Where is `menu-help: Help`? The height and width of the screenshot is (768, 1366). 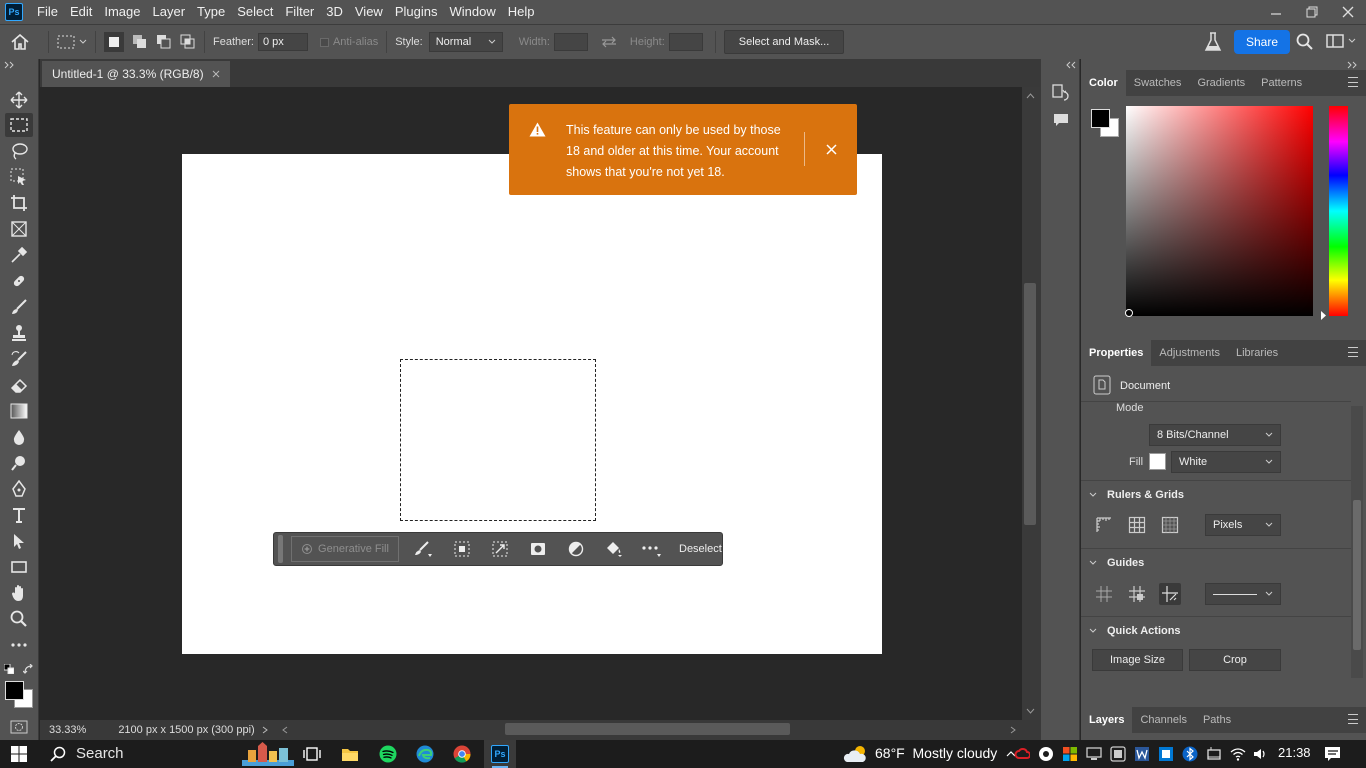
menu-help: Help is located at coordinates (521, 12).